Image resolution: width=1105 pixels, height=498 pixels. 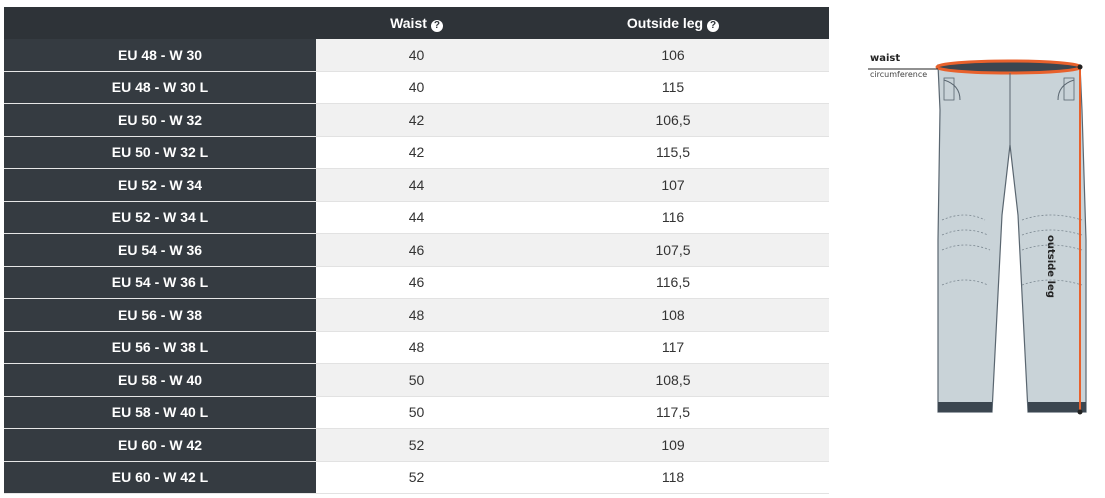 What do you see at coordinates (977, 237) in the screenshot?
I see `trousers-icon` at bounding box center [977, 237].